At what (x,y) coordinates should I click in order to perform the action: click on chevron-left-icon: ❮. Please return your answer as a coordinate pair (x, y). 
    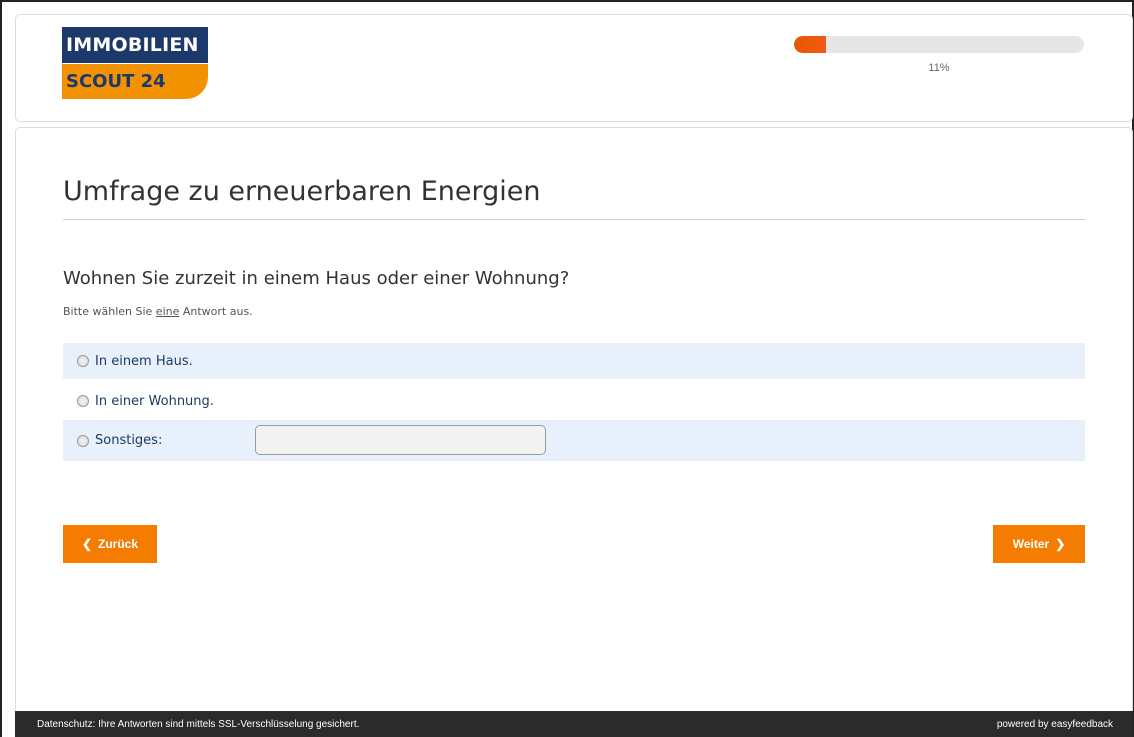
    Looking at the image, I should click on (87, 544).